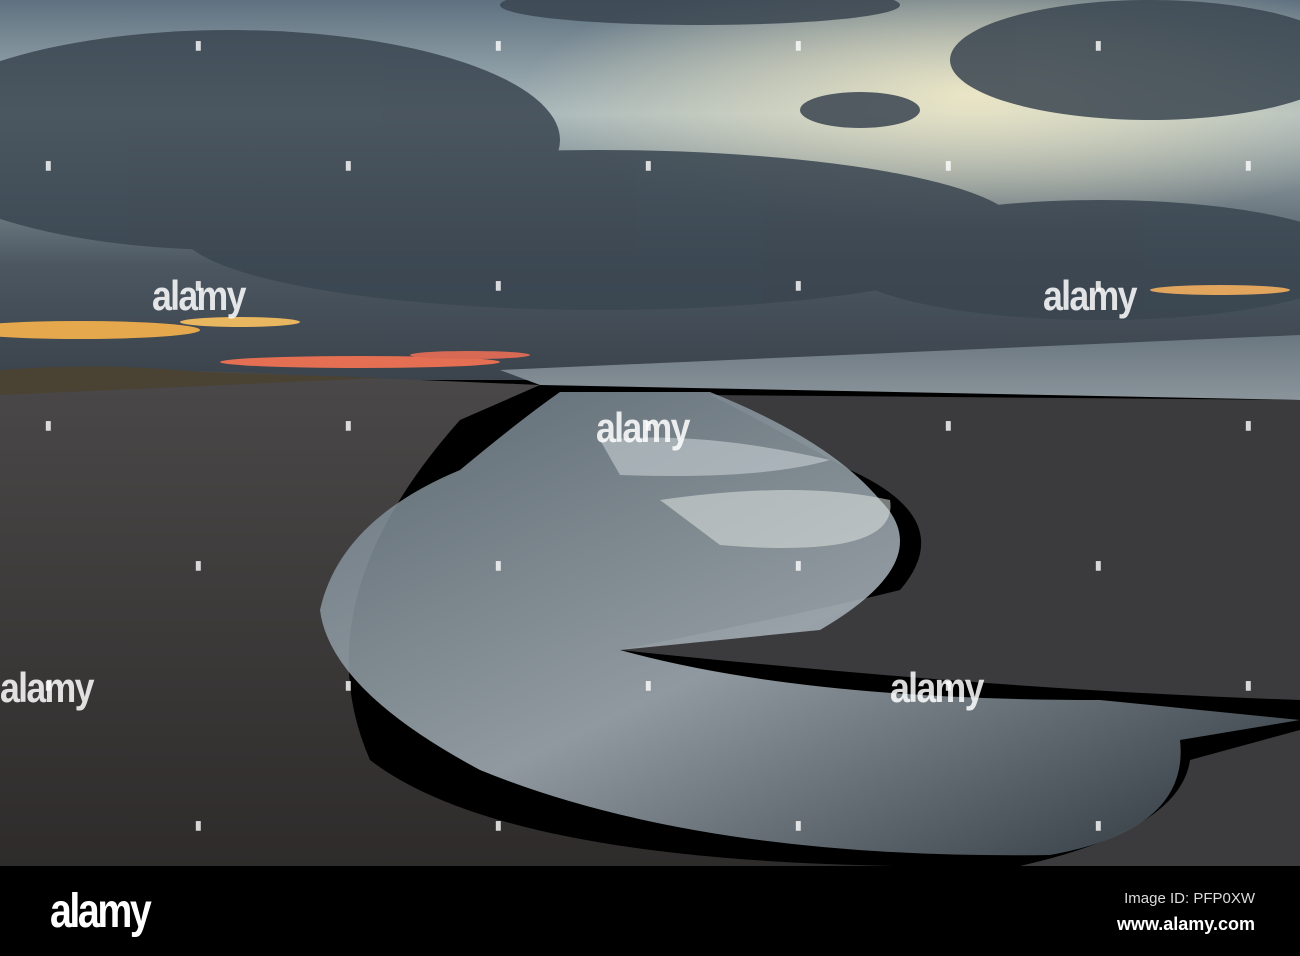 This screenshot has width=1300, height=956. Describe the element at coordinates (1186, 924) in the screenshot. I see `website-link: www.alamy.com` at that location.